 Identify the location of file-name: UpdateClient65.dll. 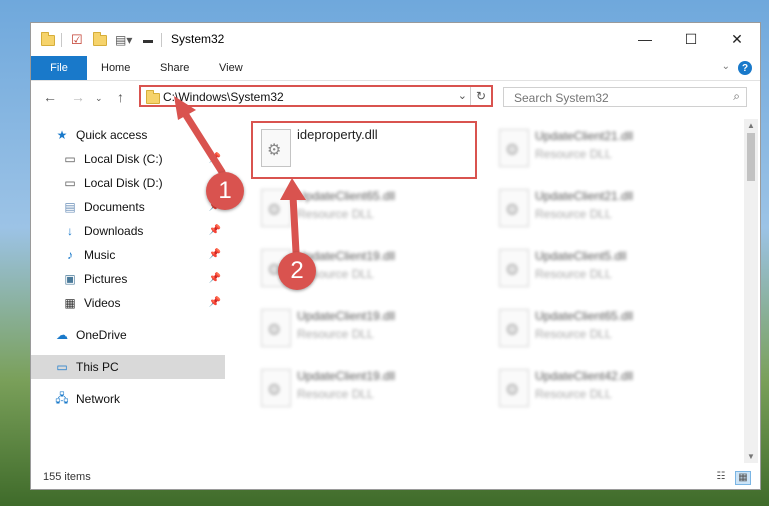
(346, 196).